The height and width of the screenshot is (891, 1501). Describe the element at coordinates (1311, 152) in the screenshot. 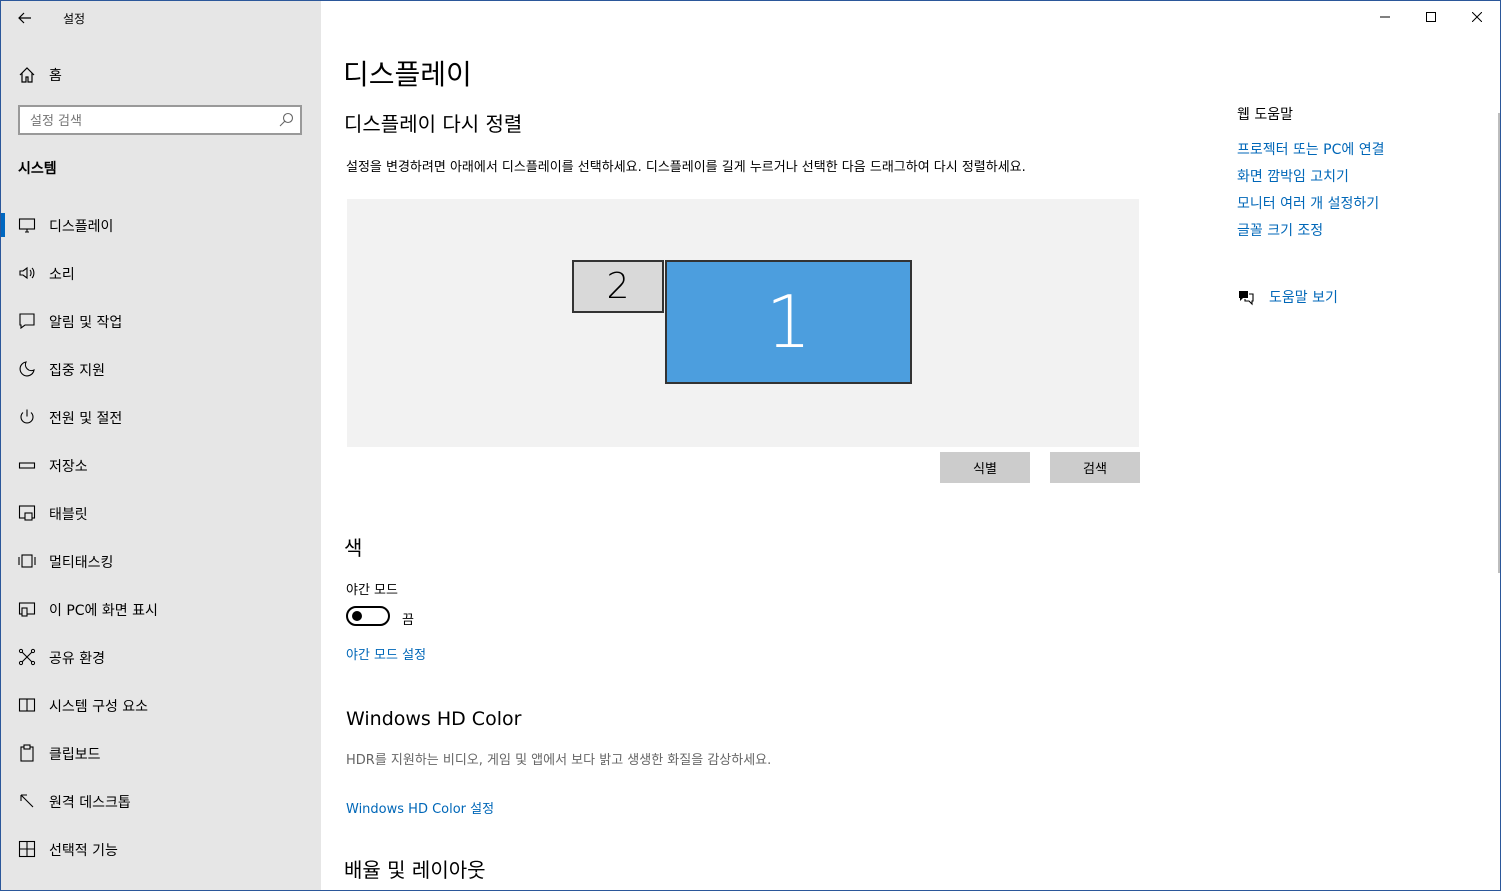

I see `help-link-connect-projector: 프로젝터 또는 PC에 연결` at that location.